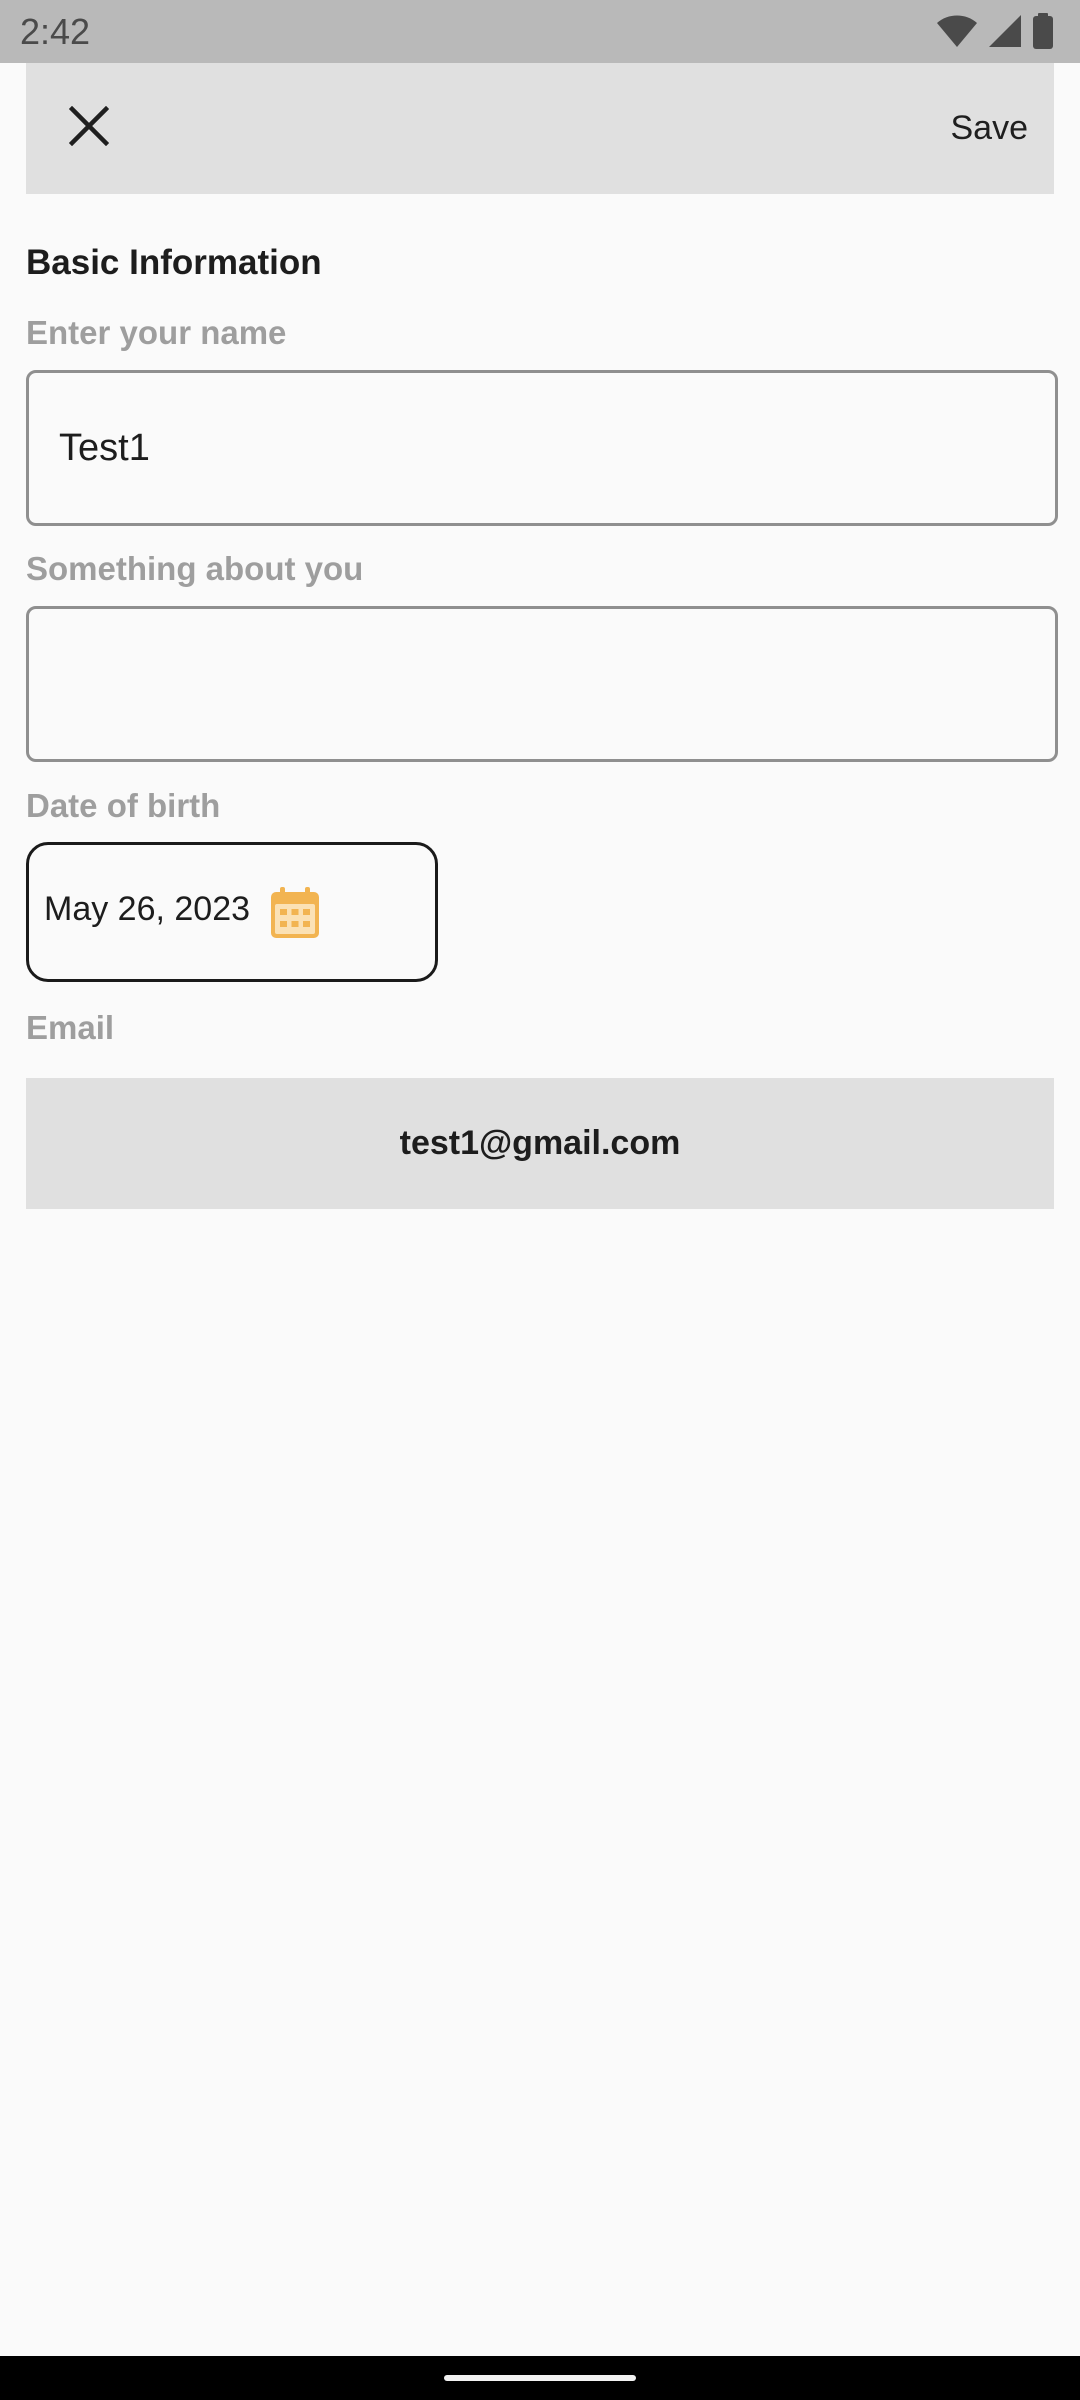 Image resolution: width=1080 pixels, height=2400 pixels. What do you see at coordinates (123, 805) in the screenshot?
I see `dob-label: Date of birth` at bounding box center [123, 805].